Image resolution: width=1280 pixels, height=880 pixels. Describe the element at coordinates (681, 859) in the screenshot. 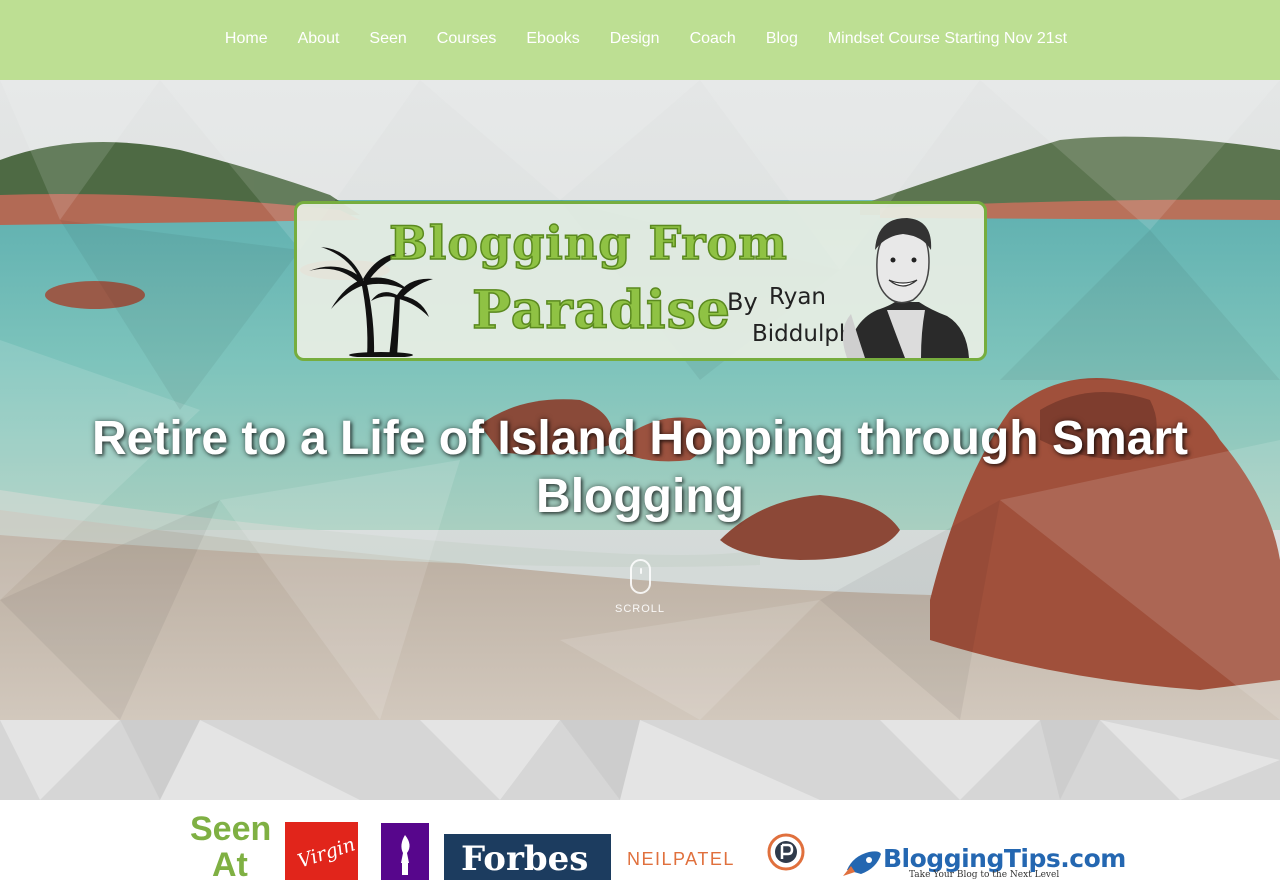

I see `neilpatel-logo: NEILPATEL` at that location.